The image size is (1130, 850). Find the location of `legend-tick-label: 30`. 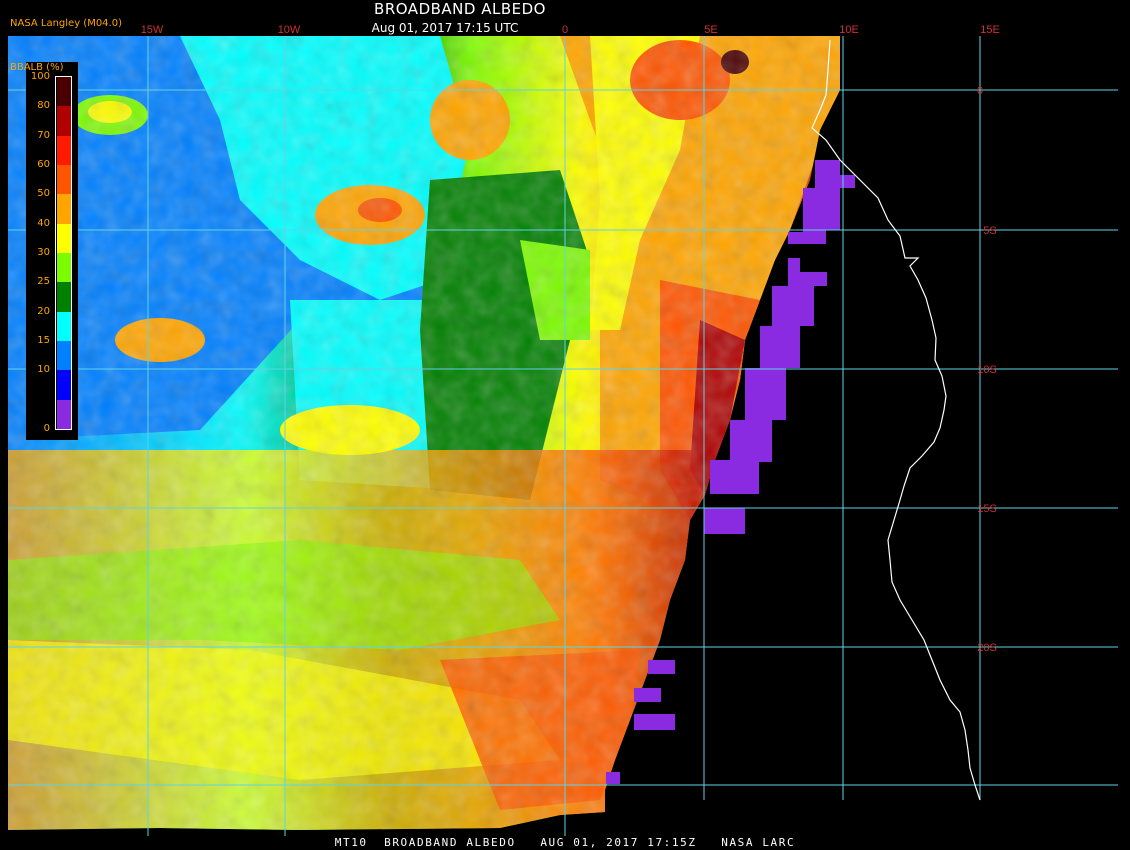

legend-tick-label: 30 is located at coordinates (43, 252).